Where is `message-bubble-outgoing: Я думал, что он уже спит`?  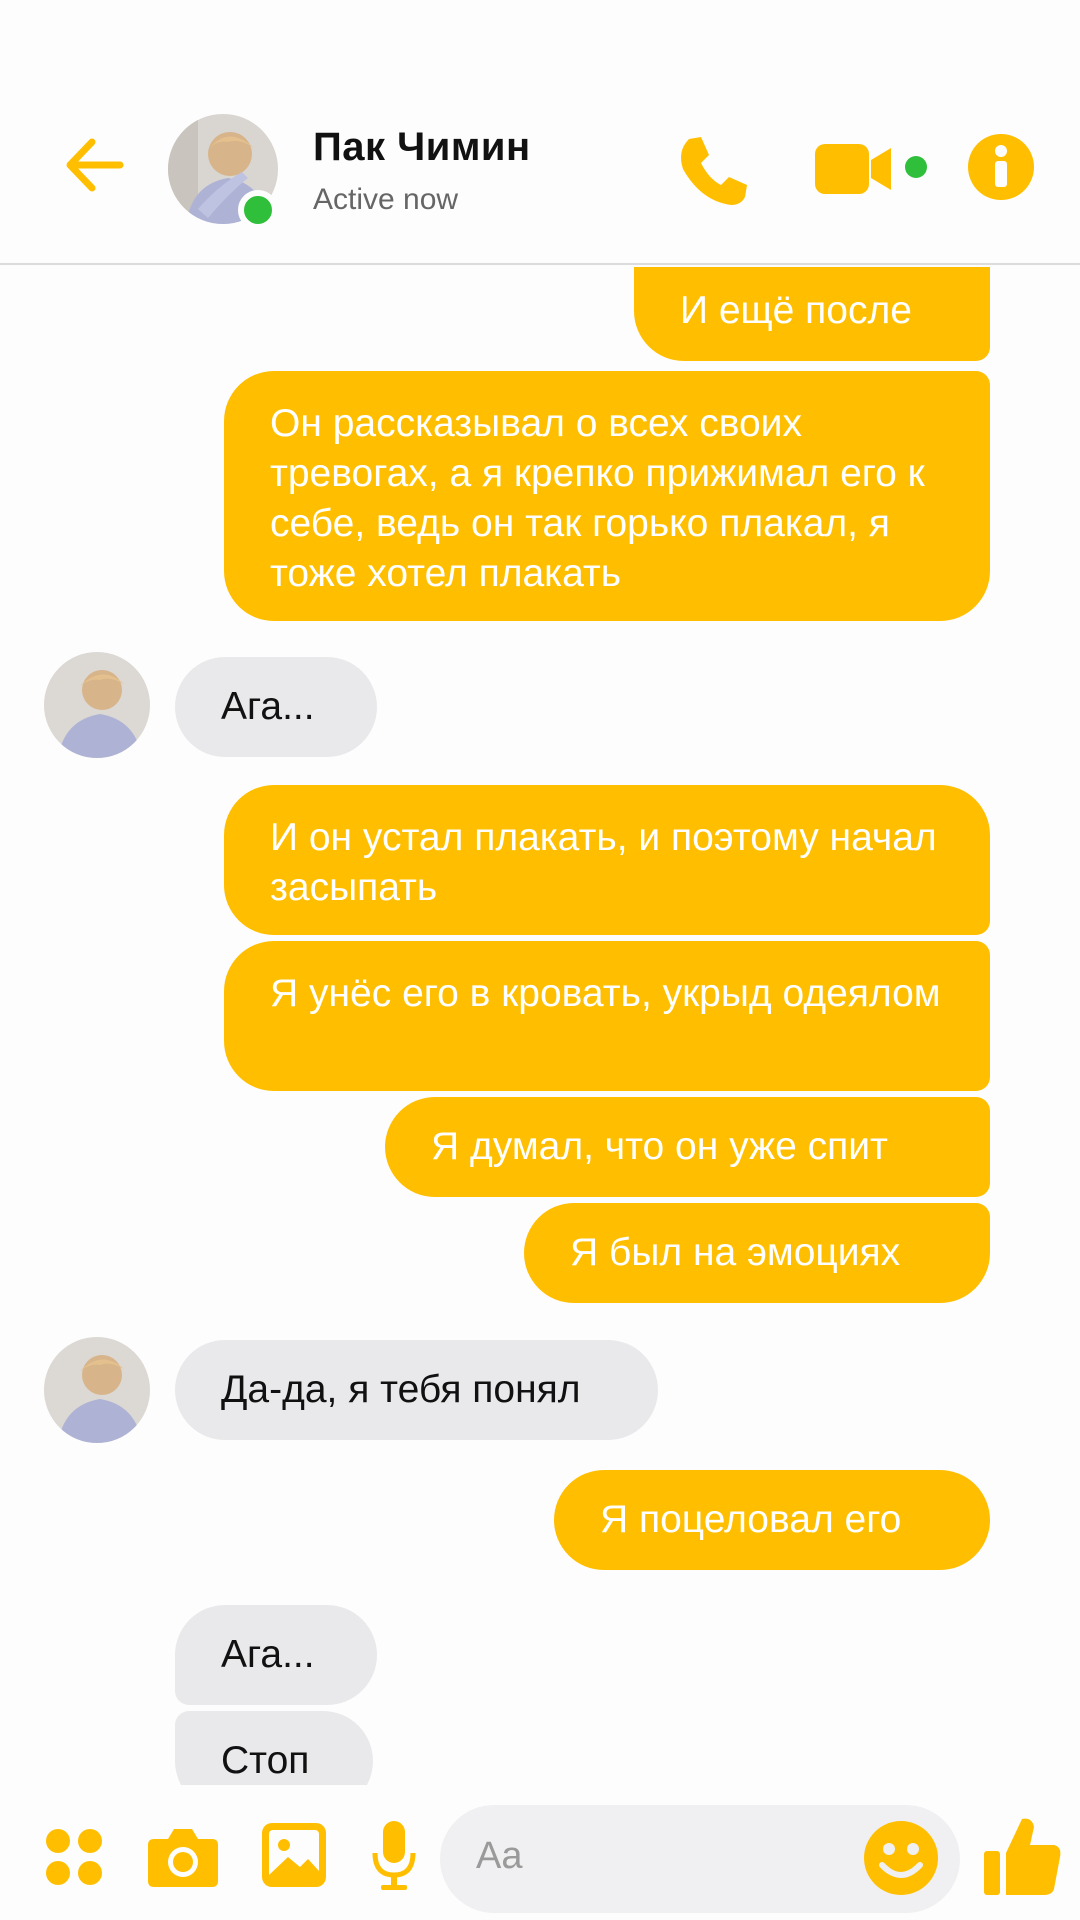 message-bubble-outgoing: Я думал, что он уже спит is located at coordinates (687, 1147).